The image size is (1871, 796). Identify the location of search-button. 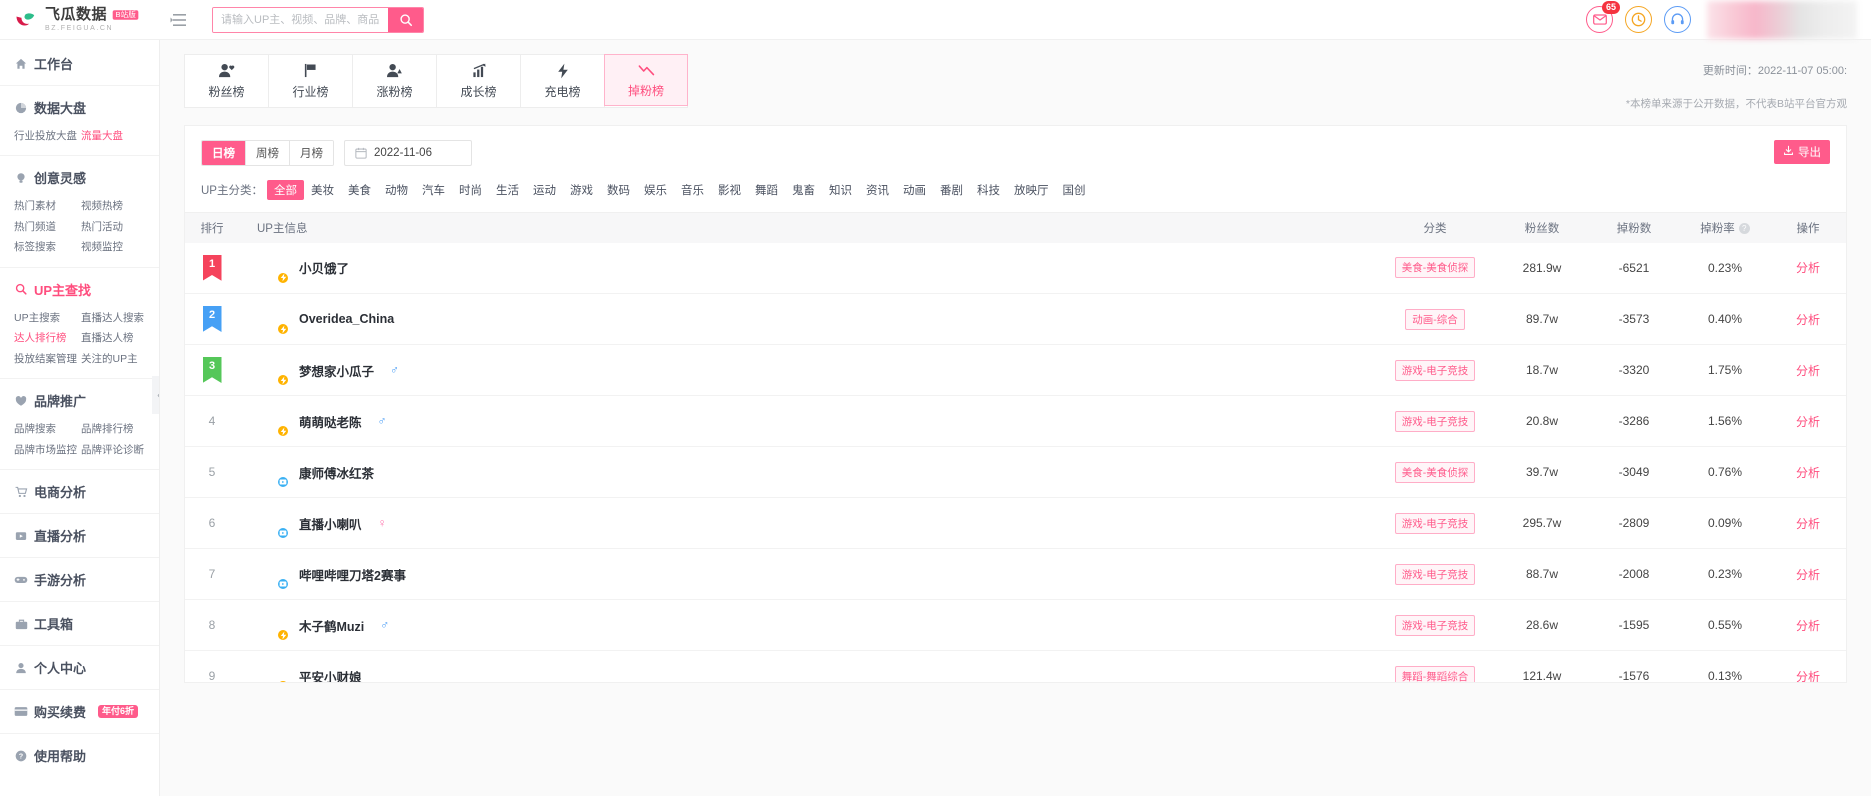
(405, 19).